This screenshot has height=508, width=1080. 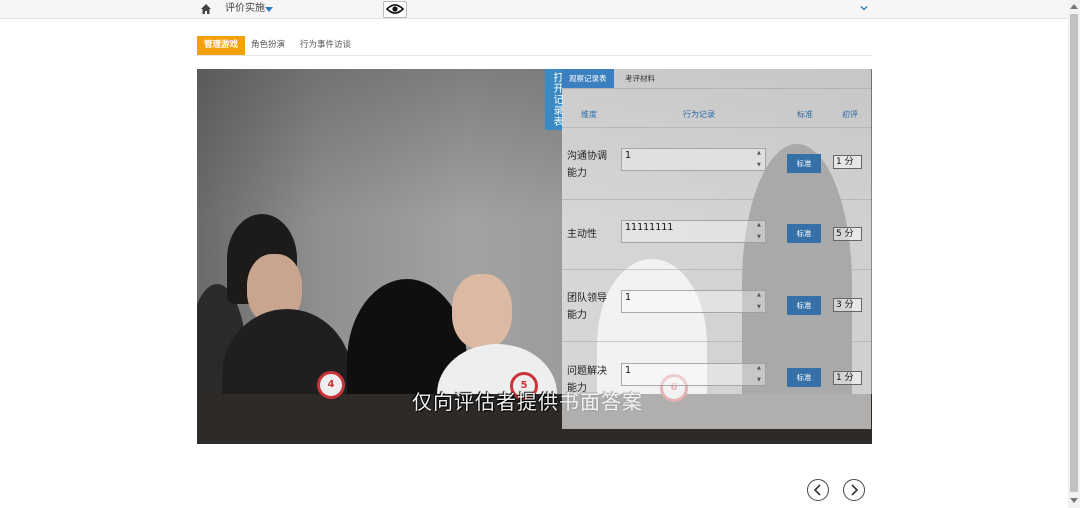 I want to click on chevron-left-icon, so click(x=817, y=490).